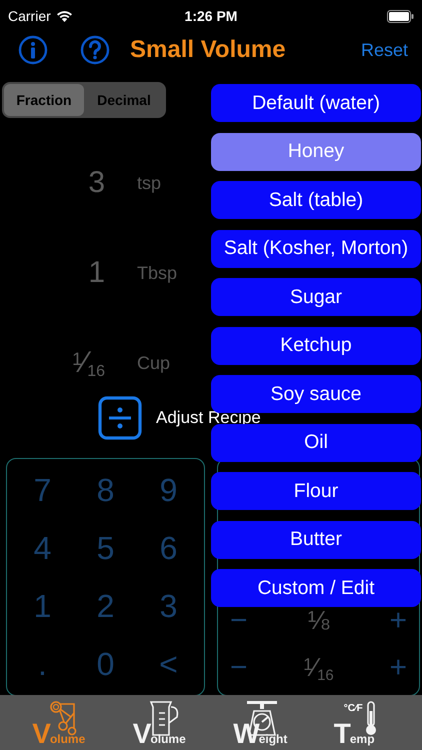 Image resolution: width=422 pixels, height=750 pixels. What do you see at coordinates (316, 200) in the screenshot?
I see `ingredient-option: Salt (table)` at bounding box center [316, 200].